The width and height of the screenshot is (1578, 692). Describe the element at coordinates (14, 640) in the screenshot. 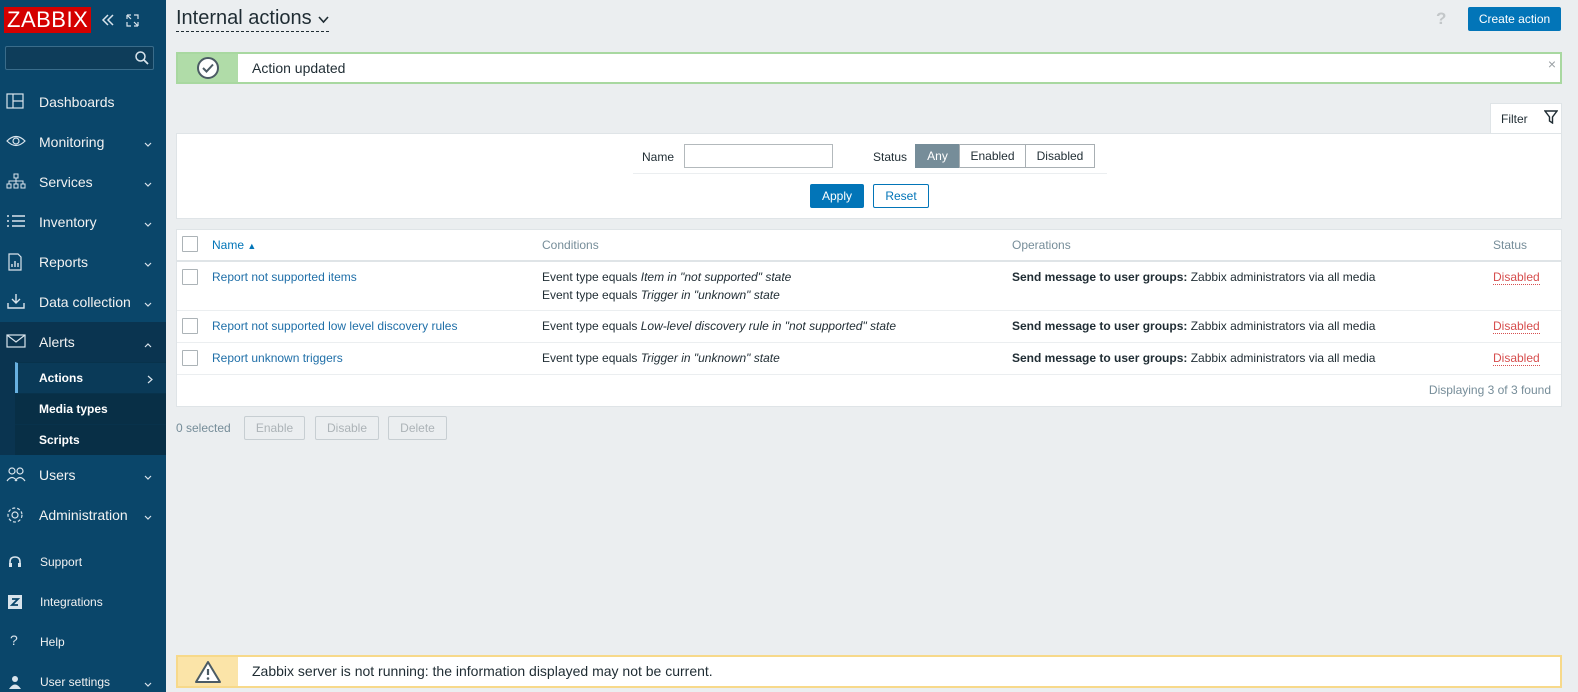

I see `question-icon: ?` at that location.